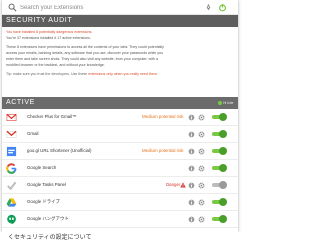 The image size is (320, 242). What do you see at coordinates (11, 117) in the screenshot?
I see `gmail-checker-icon` at bounding box center [11, 117].